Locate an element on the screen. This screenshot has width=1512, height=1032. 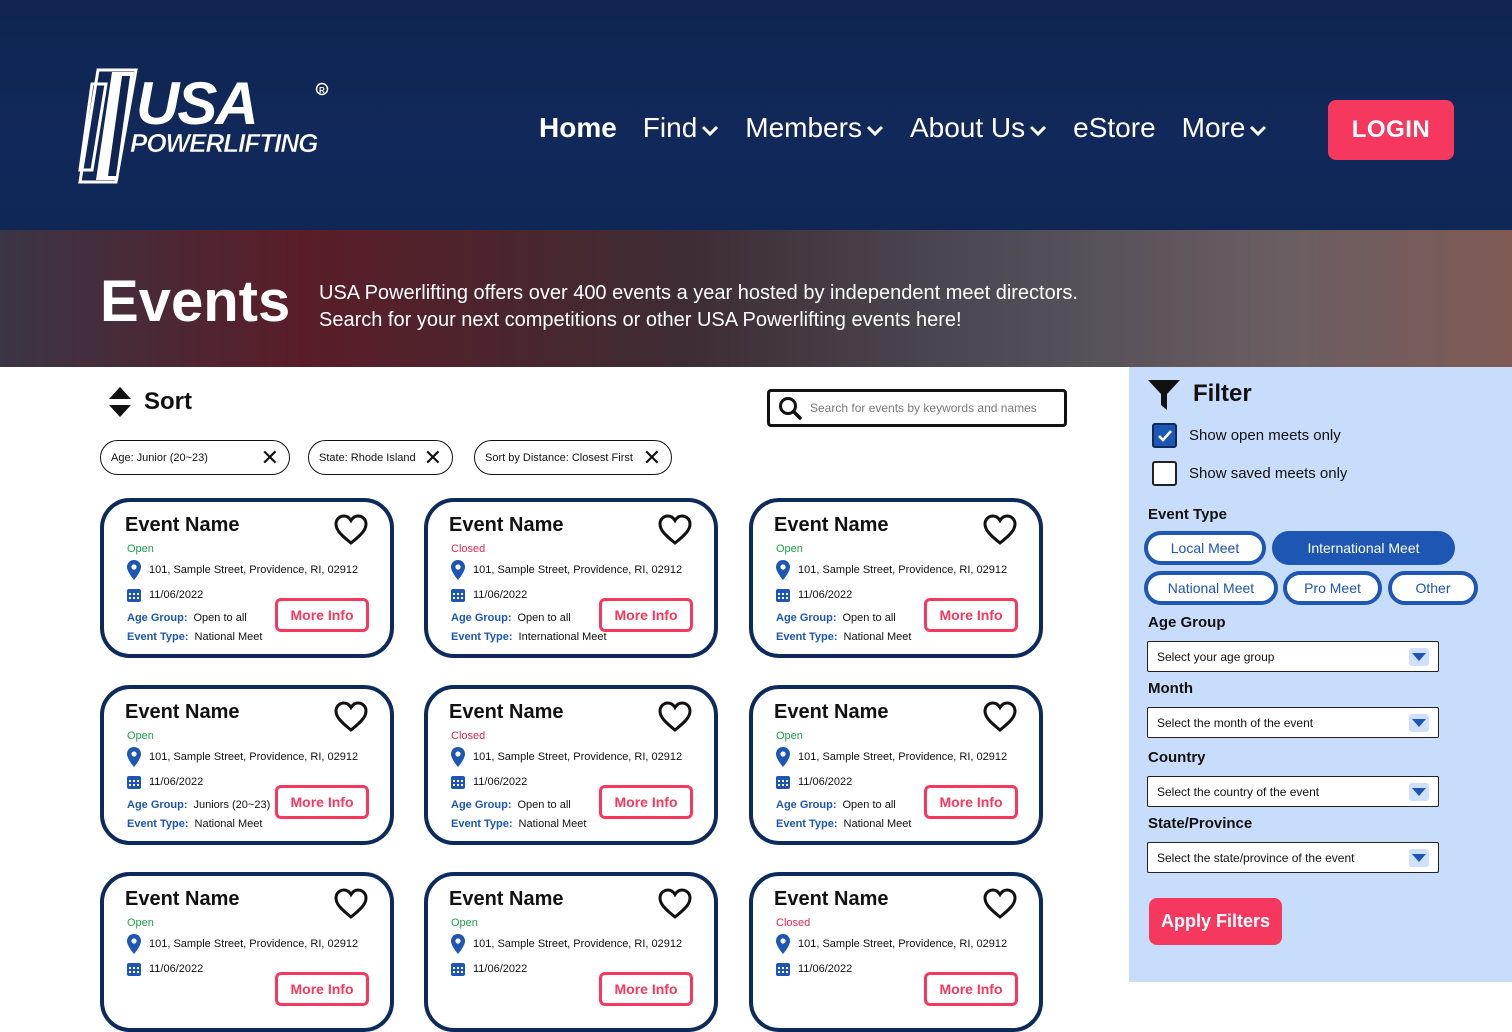
pill-international-meet: International Meet is located at coordinates (1363, 548).